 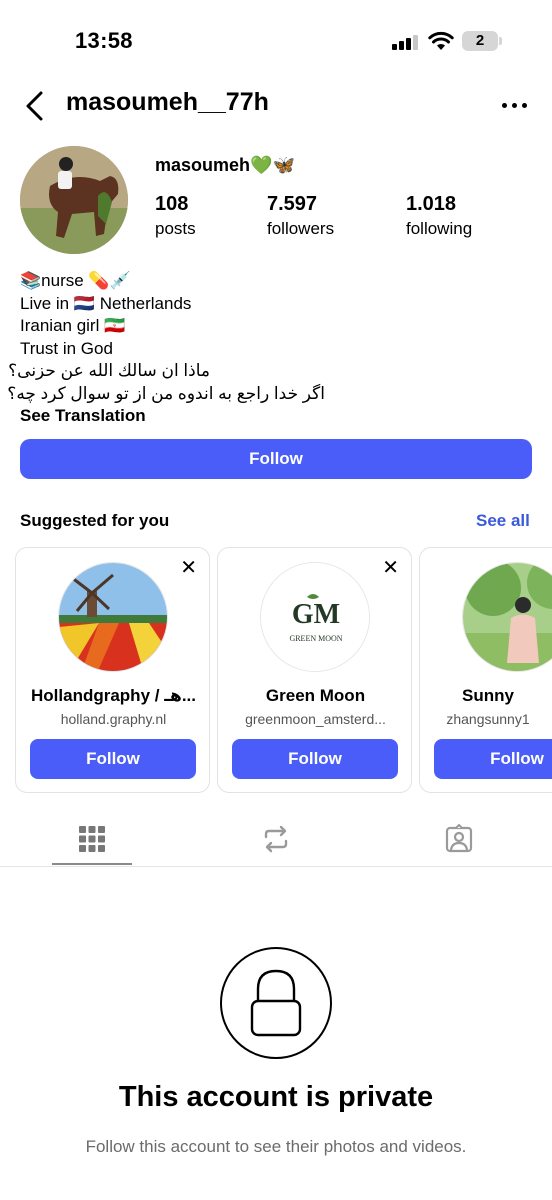 What do you see at coordinates (73, 325) in the screenshot?
I see `bio-line: Iranian girl 🇮🇷` at bounding box center [73, 325].